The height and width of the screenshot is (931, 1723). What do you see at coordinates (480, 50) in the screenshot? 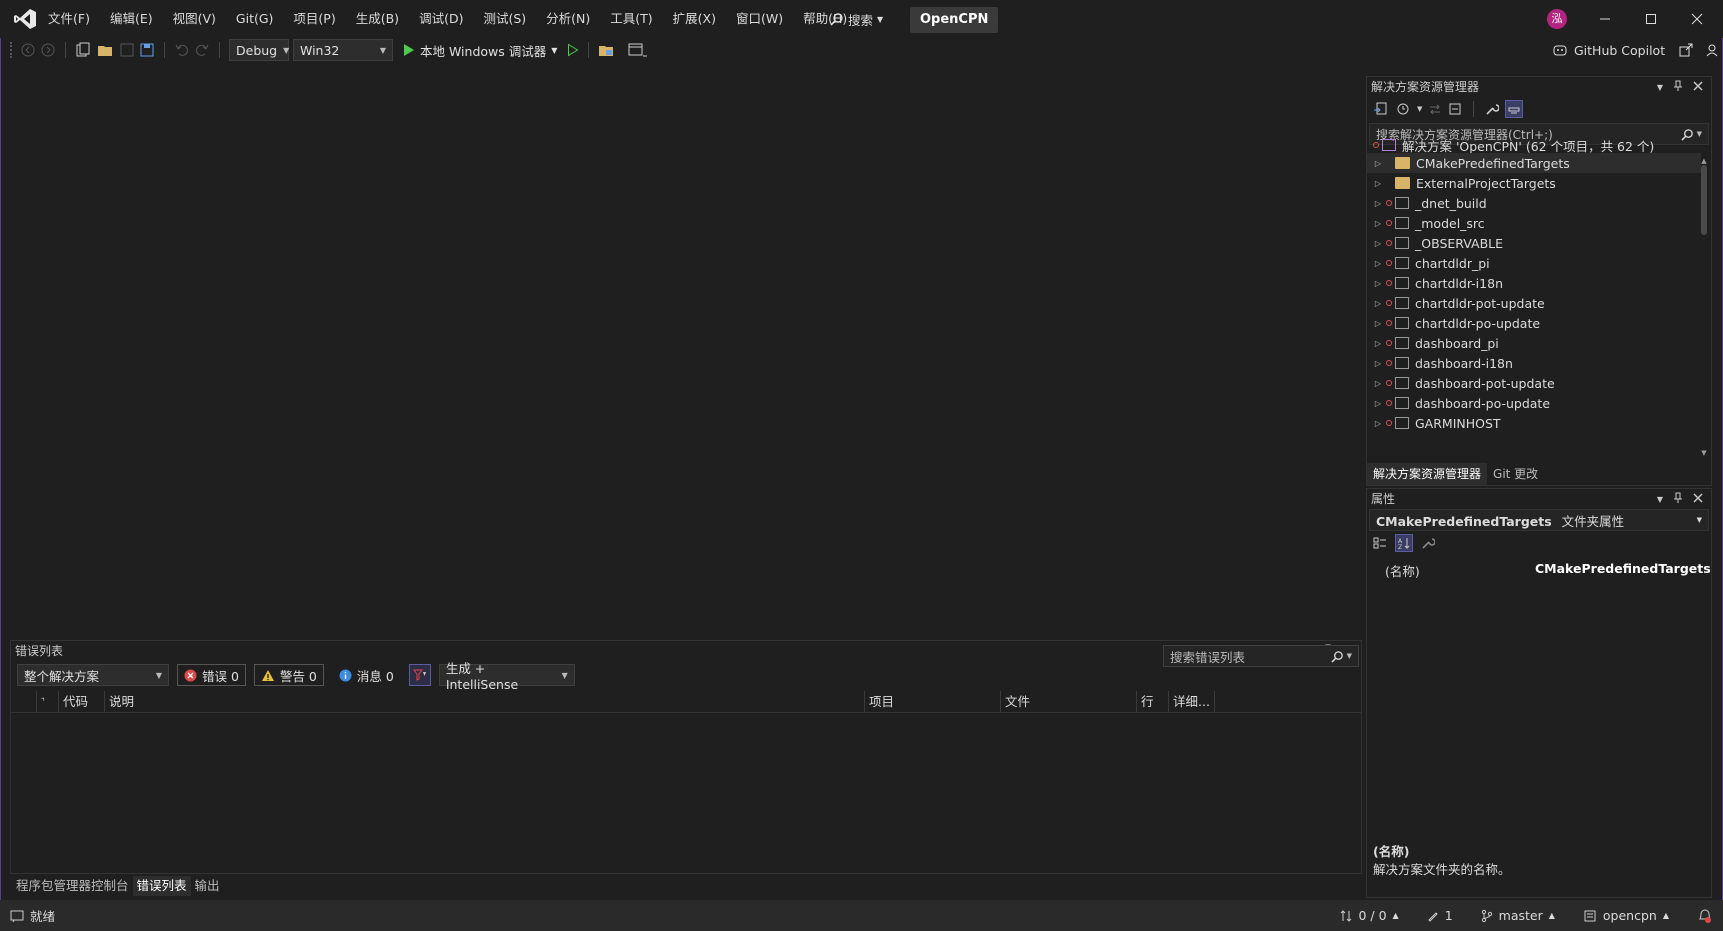
I see `start-debugging-button: 本地 Windows 调试器 ▼` at bounding box center [480, 50].